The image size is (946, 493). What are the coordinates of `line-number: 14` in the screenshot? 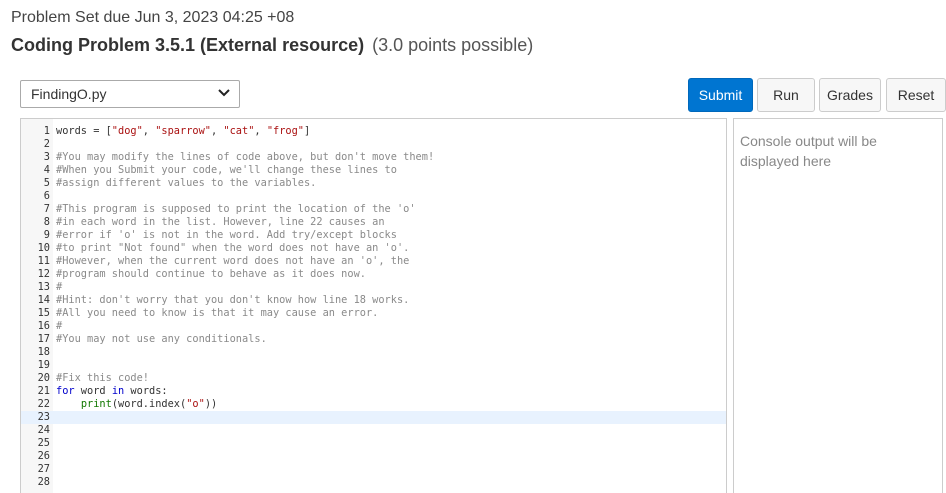 It's located at (43, 300).